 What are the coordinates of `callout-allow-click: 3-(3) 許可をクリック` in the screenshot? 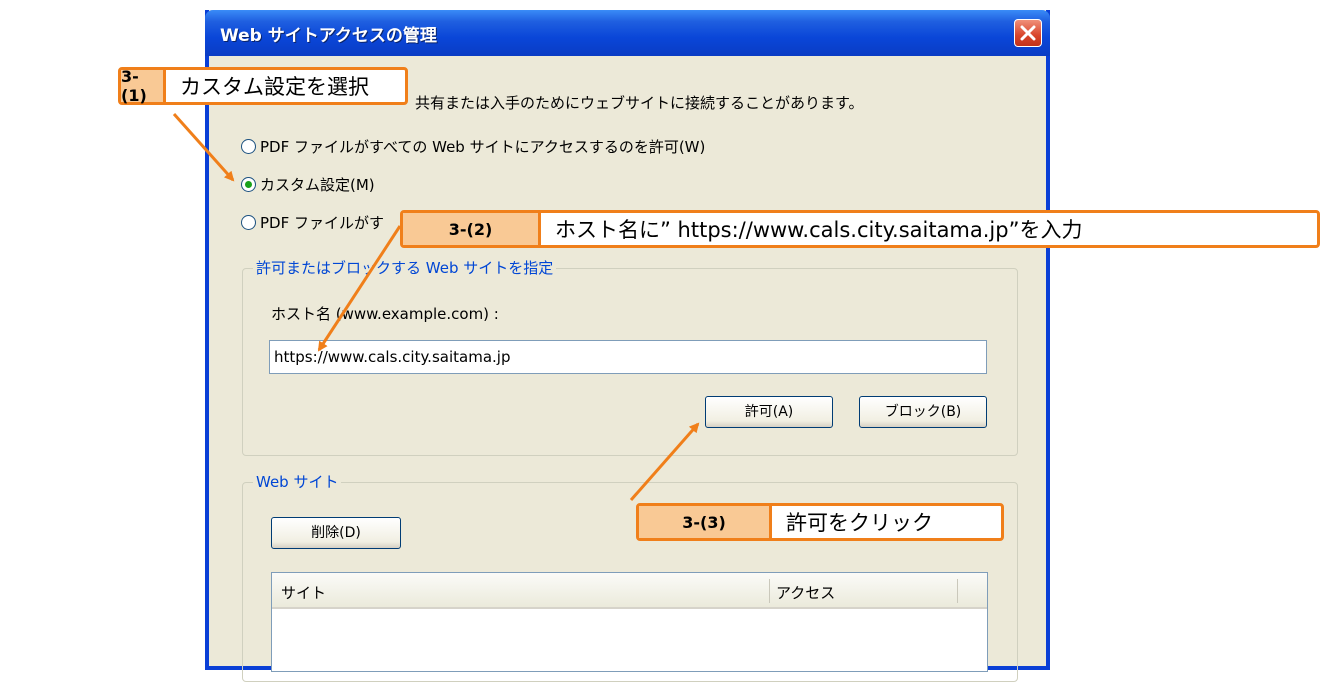 It's located at (820, 522).